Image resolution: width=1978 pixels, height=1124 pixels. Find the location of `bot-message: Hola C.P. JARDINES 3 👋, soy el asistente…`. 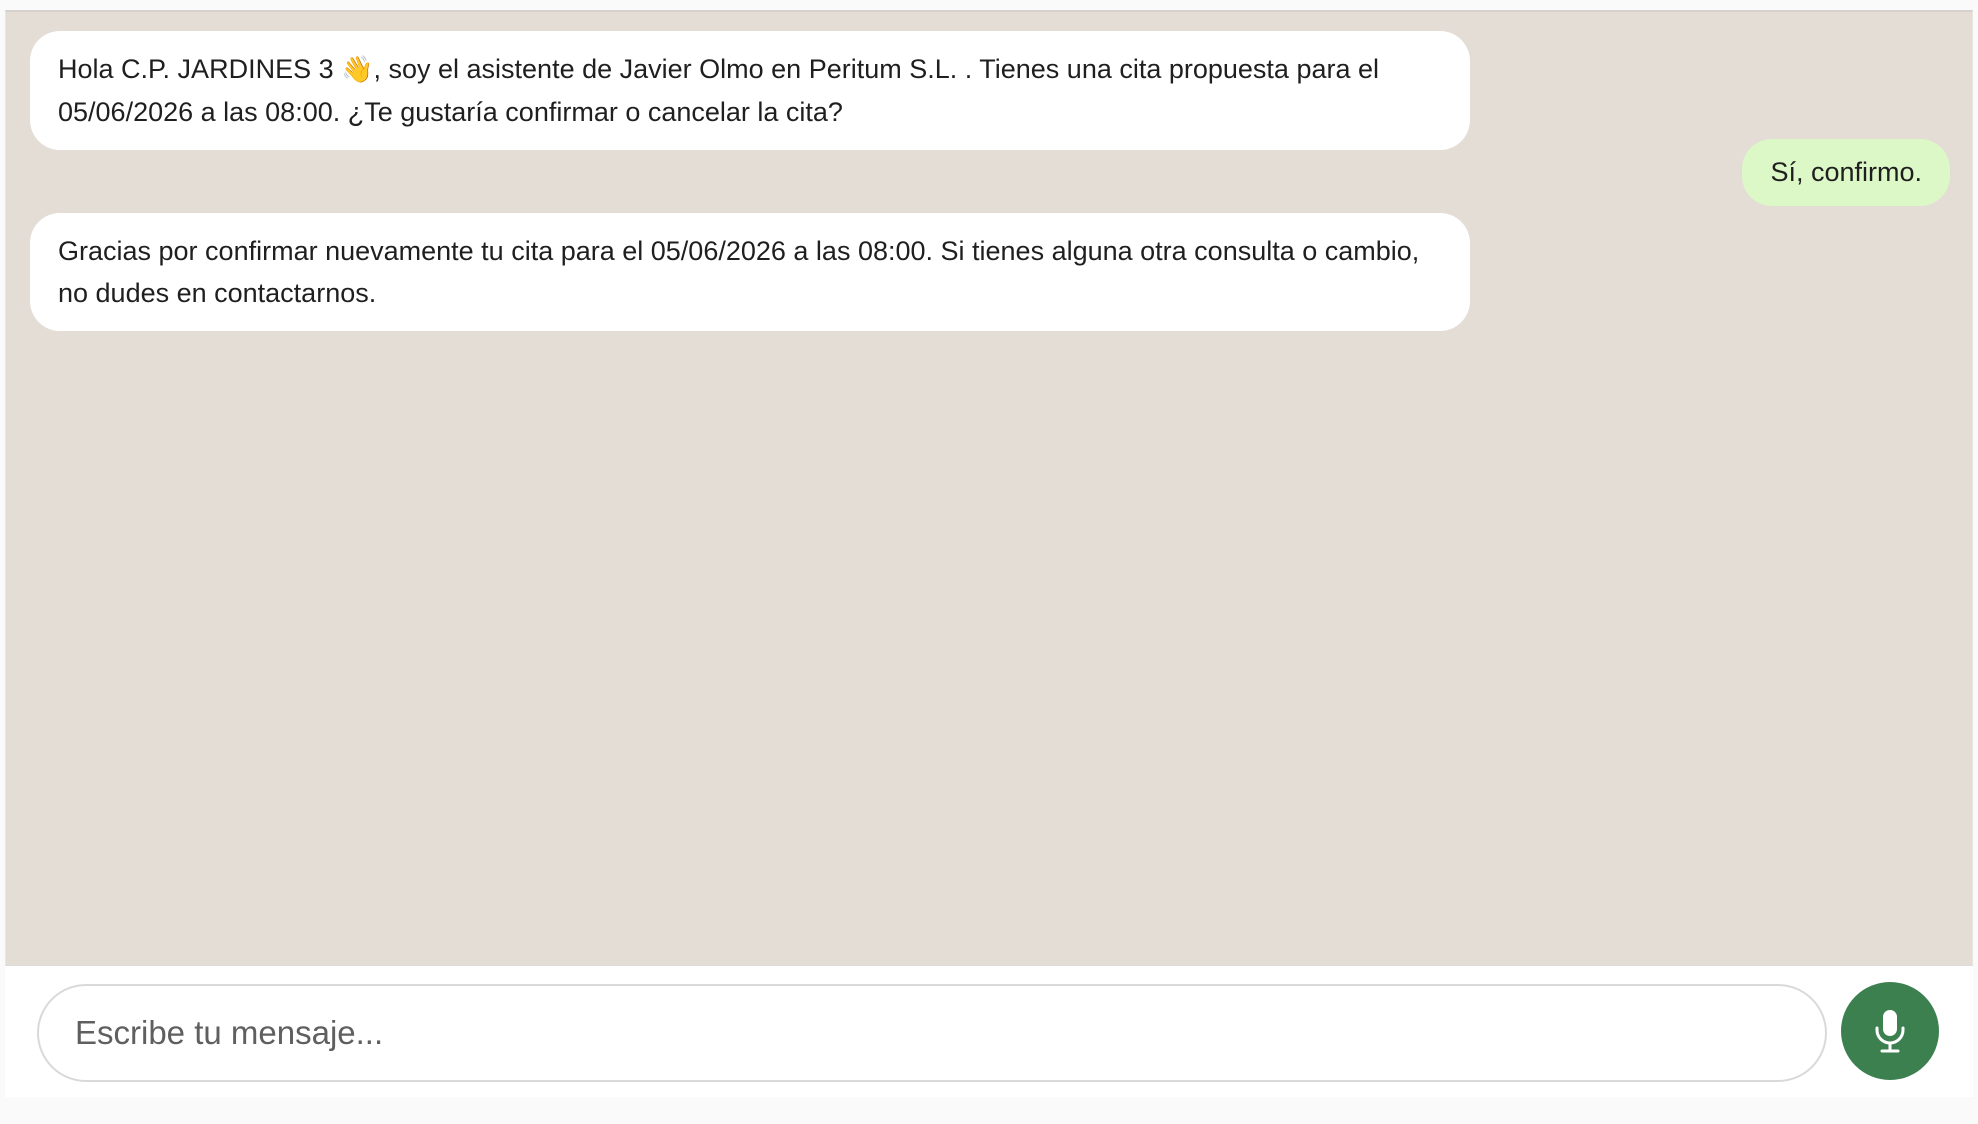

bot-message: Hola C.P. JARDINES 3 👋, soy el asistente… is located at coordinates (750, 90).